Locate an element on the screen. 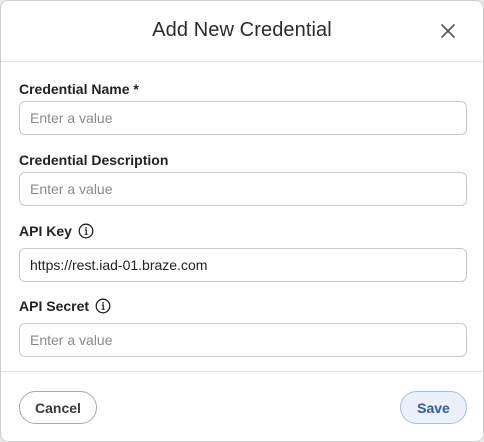  api-secret-label: API Secret is located at coordinates (65, 306).